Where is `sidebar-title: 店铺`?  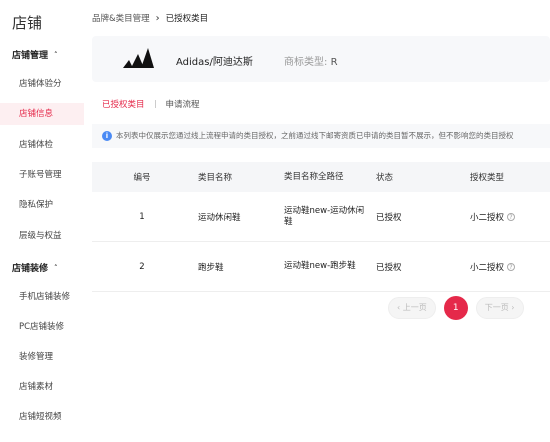
sidebar-title: 店铺 is located at coordinates (27, 23).